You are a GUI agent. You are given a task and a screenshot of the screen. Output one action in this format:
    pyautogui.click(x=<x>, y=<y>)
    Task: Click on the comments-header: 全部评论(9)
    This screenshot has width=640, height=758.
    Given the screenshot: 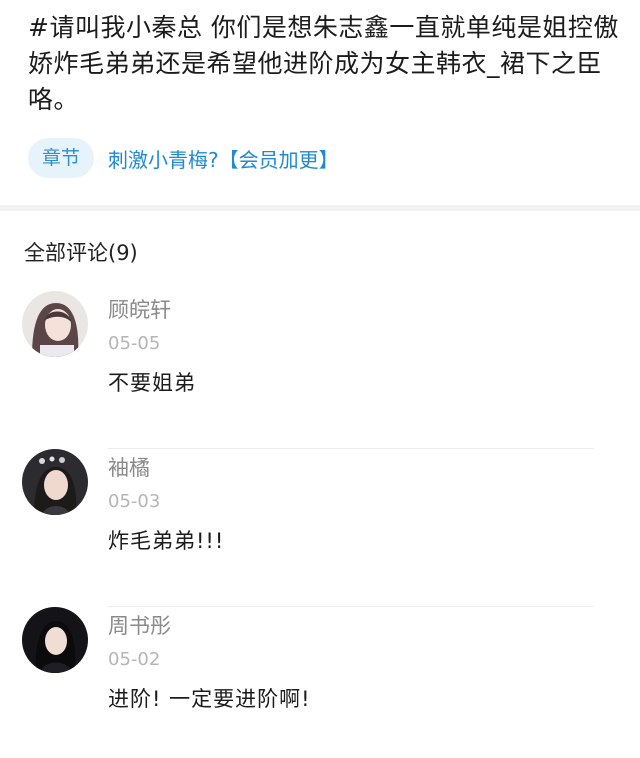 What is the action you would take?
    pyautogui.click(x=81, y=253)
    